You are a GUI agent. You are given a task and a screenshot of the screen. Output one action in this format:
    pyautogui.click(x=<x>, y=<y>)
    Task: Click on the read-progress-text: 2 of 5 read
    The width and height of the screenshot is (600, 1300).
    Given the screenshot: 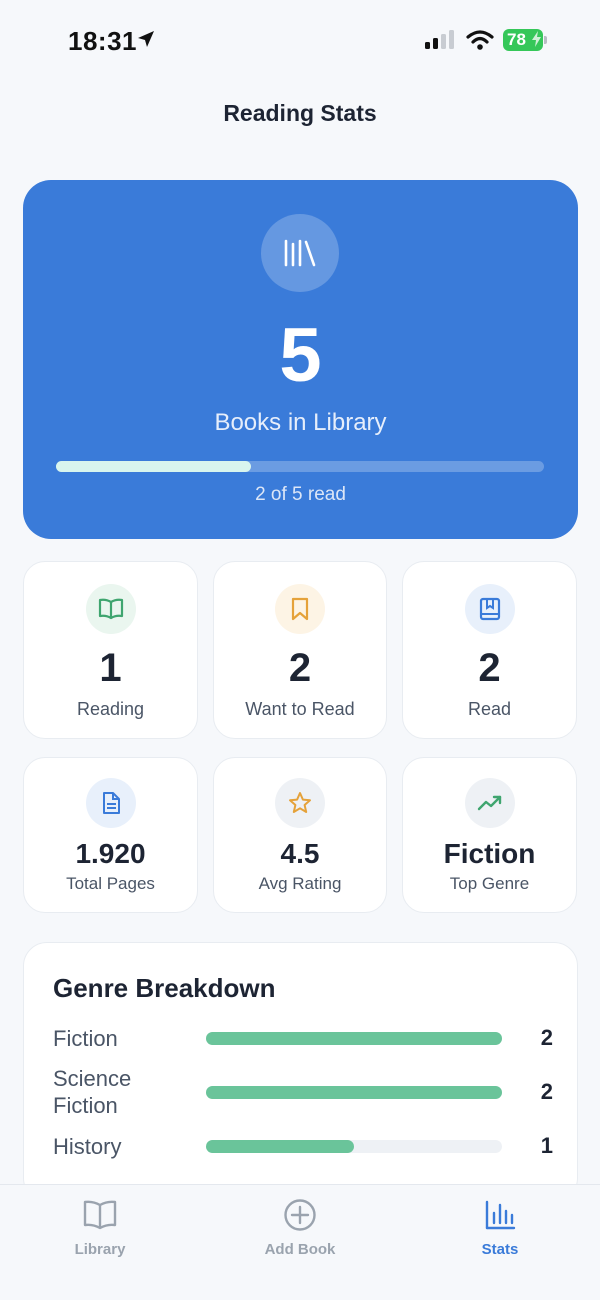 What is the action you would take?
    pyautogui.click(x=300, y=494)
    